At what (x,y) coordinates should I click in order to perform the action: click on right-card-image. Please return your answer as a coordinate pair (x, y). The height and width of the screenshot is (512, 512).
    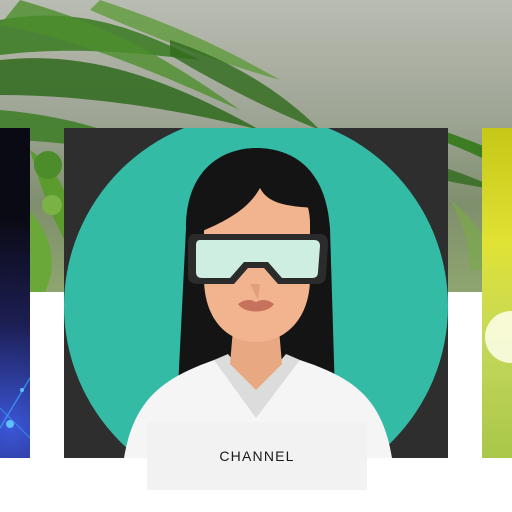
    Looking at the image, I should click on (497, 293).